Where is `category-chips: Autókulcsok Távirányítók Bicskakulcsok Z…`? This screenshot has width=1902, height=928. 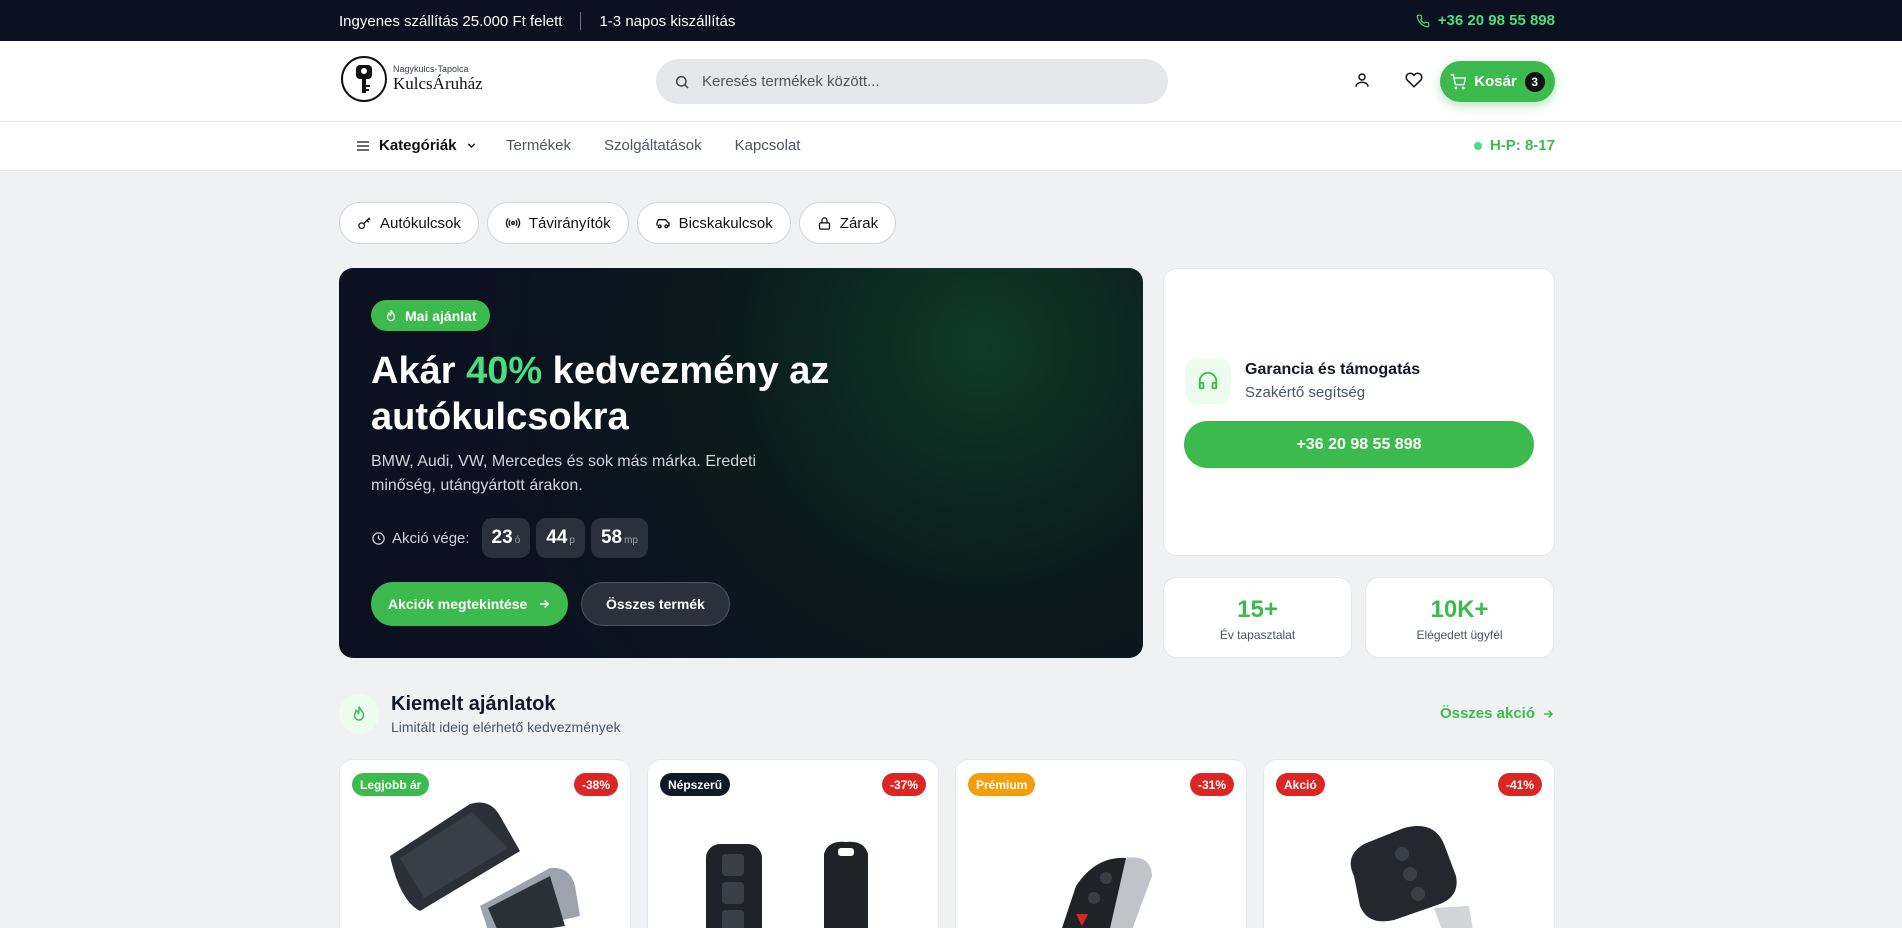
category-chips: Autókulcsok Távirányítók Bicskakulcsok Z… is located at coordinates (618, 223).